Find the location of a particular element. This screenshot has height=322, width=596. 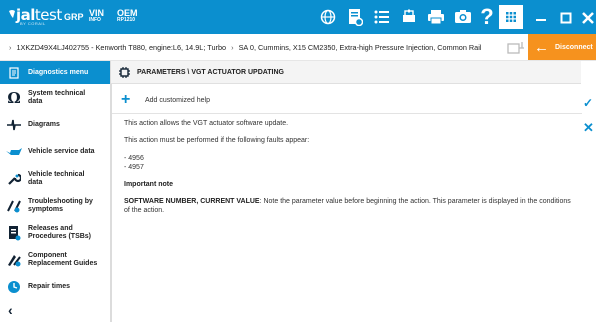

add-customized-help-button: + Add customized help is located at coordinates (165, 99).